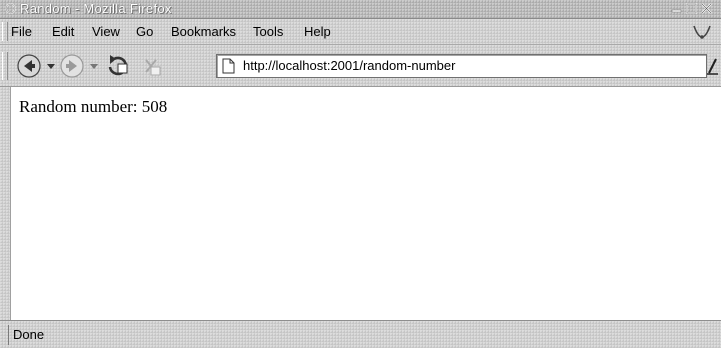  Describe the element at coordinates (118, 66) in the screenshot. I see `reload-icon` at that location.